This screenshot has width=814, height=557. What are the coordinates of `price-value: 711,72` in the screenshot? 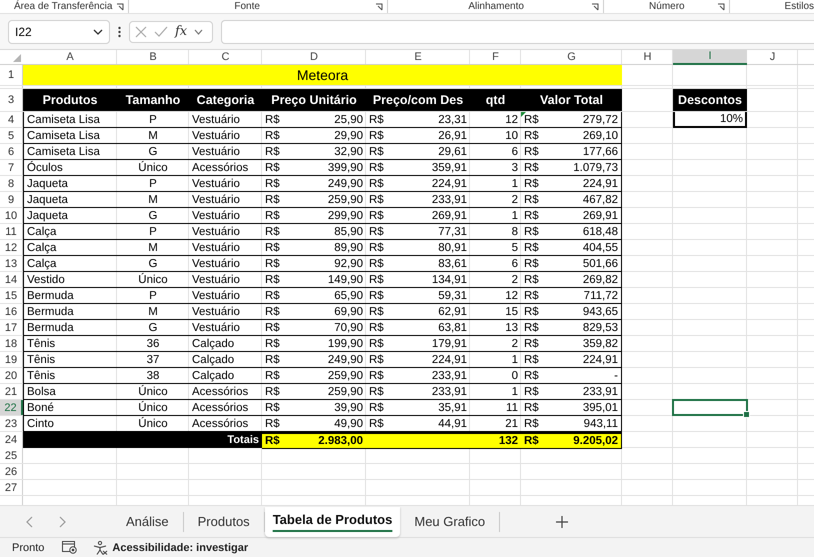 It's located at (601, 295).